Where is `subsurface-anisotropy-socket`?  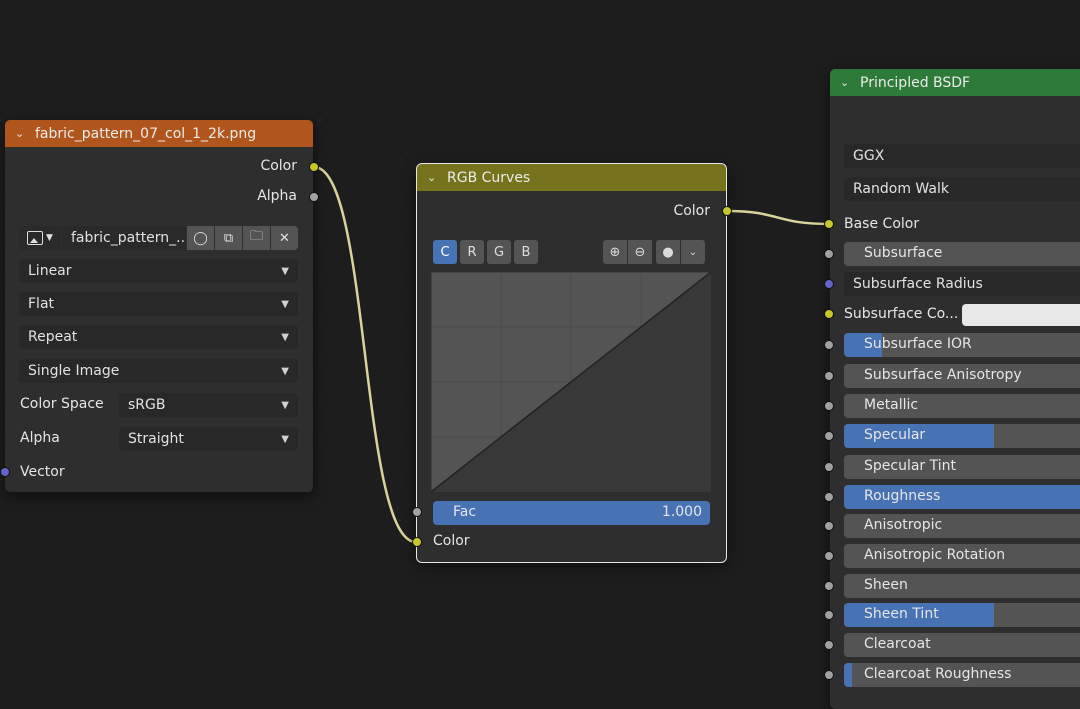 subsurface-anisotropy-socket is located at coordinates (829, 376).